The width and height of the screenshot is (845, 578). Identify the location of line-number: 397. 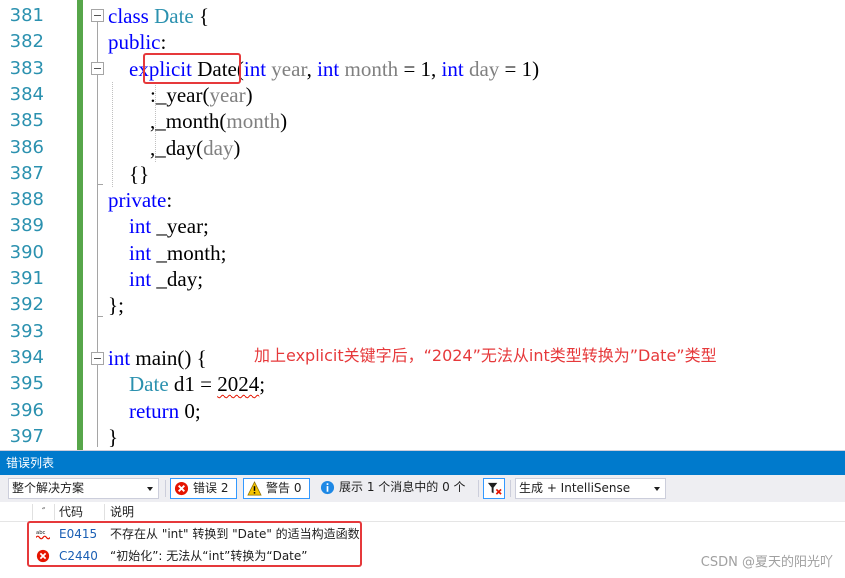
(26, 436).